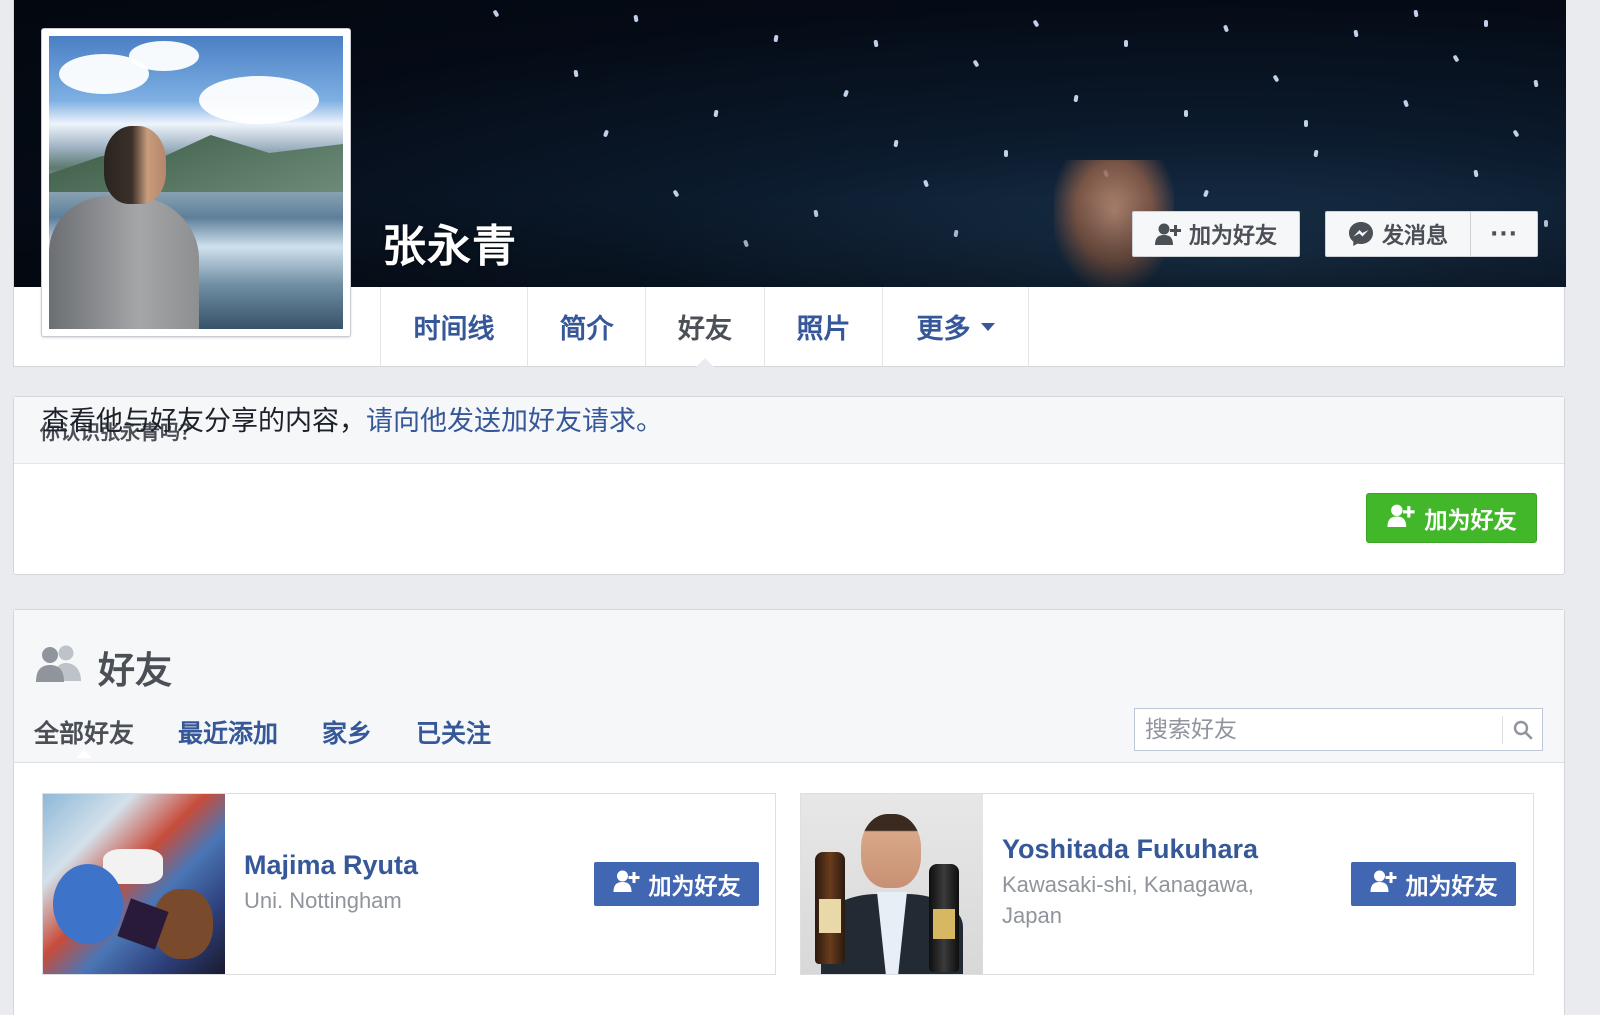 The image size is (1600, 1015). I want to click on friend-name: Majima Ryuta, so click(331, 865).